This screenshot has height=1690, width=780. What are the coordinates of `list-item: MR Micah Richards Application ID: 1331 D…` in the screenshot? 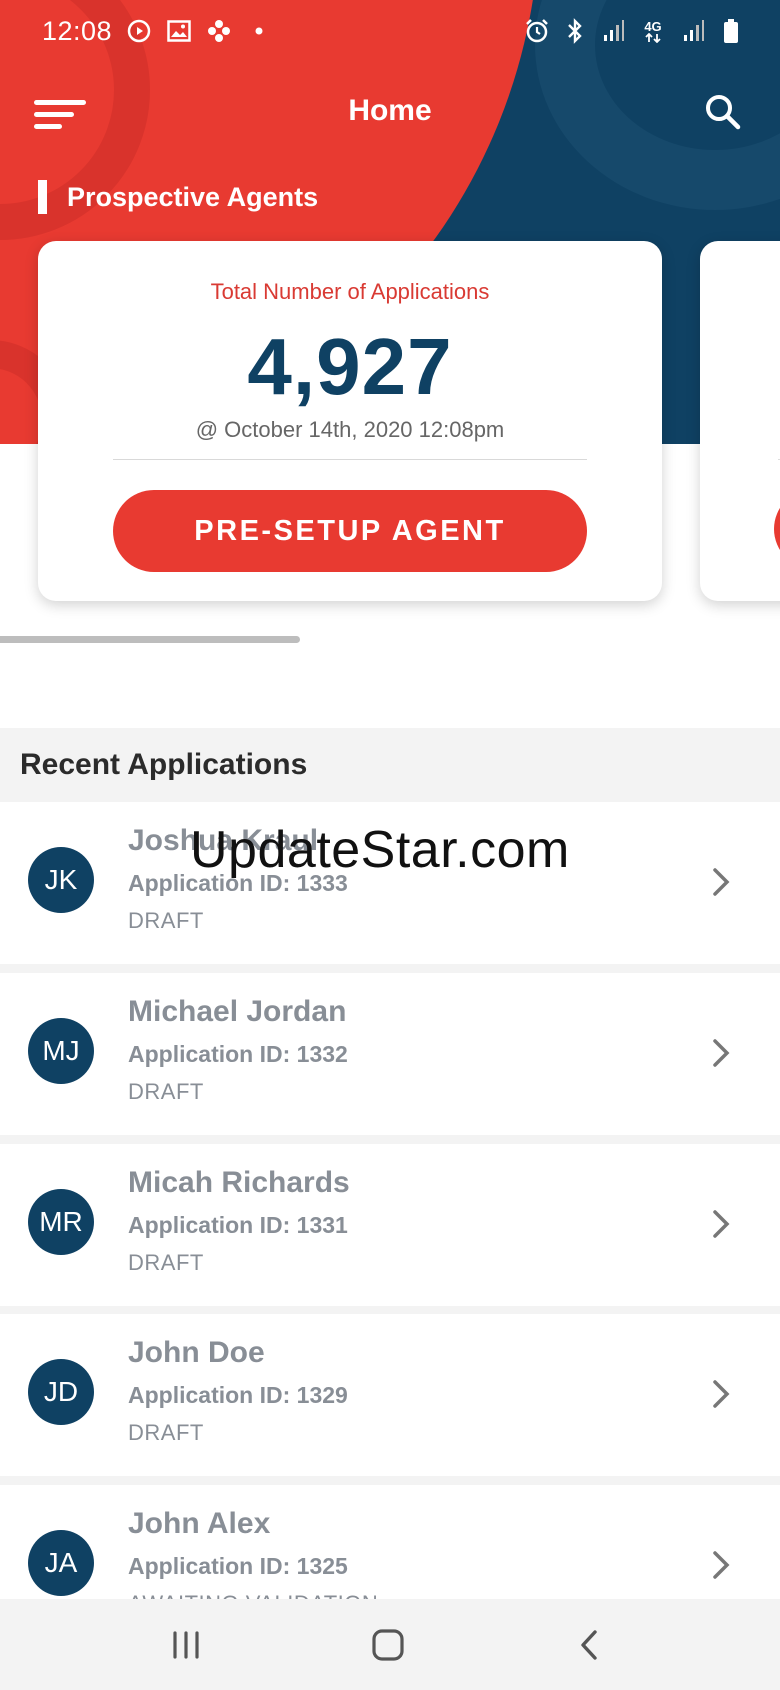 It's located at (390, 1225).